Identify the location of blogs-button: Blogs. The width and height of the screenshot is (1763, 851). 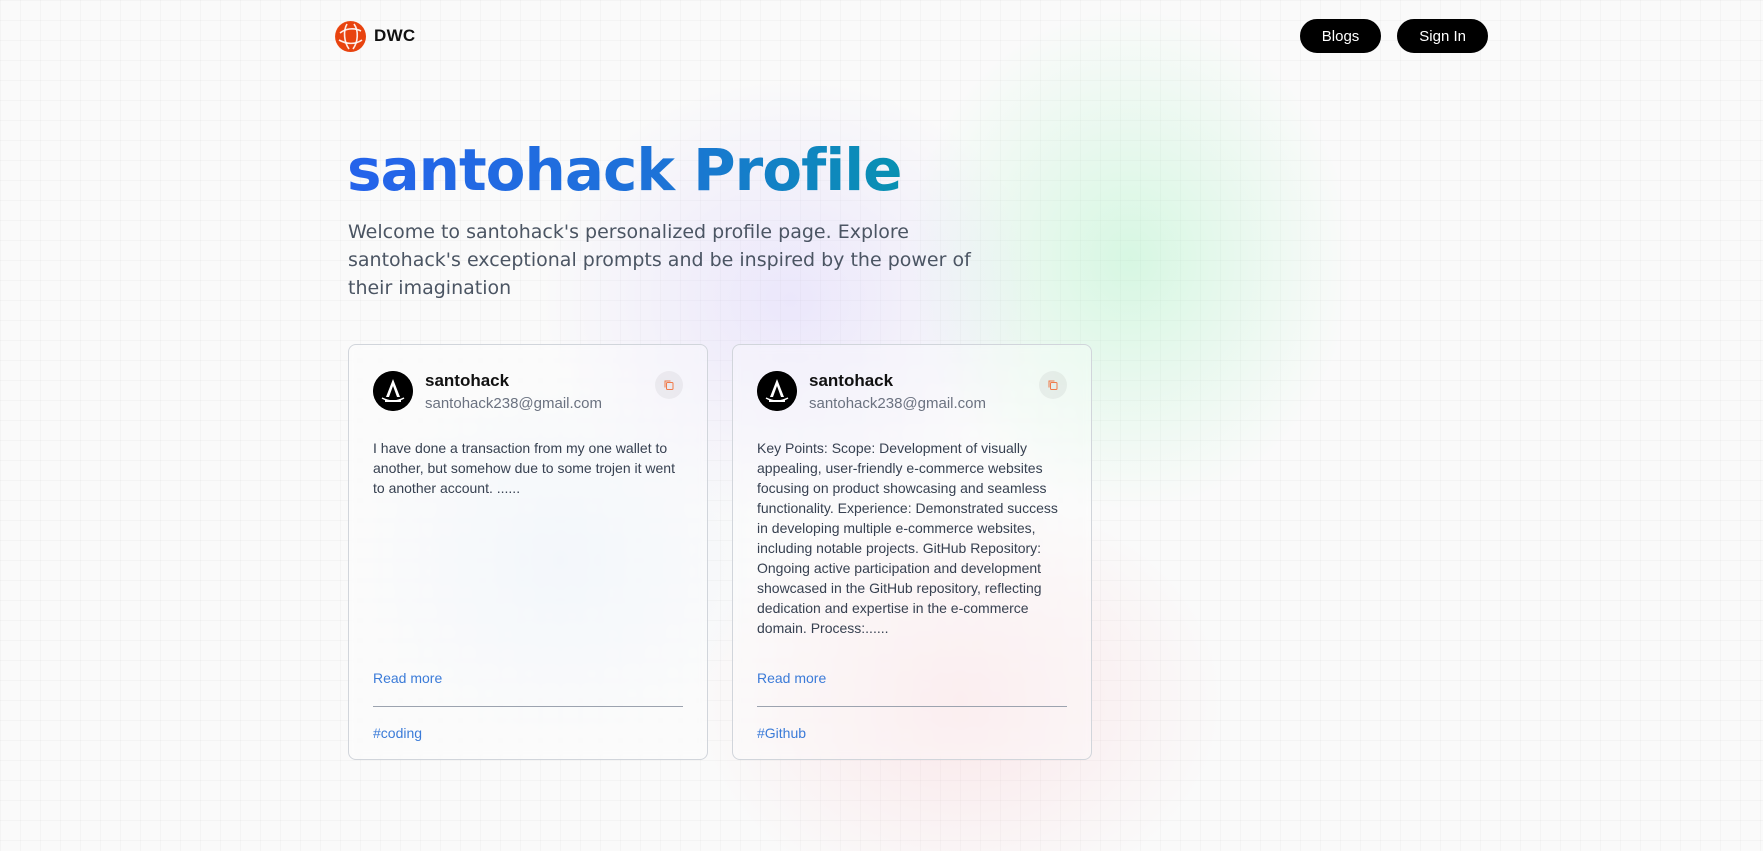
(1340, 36).